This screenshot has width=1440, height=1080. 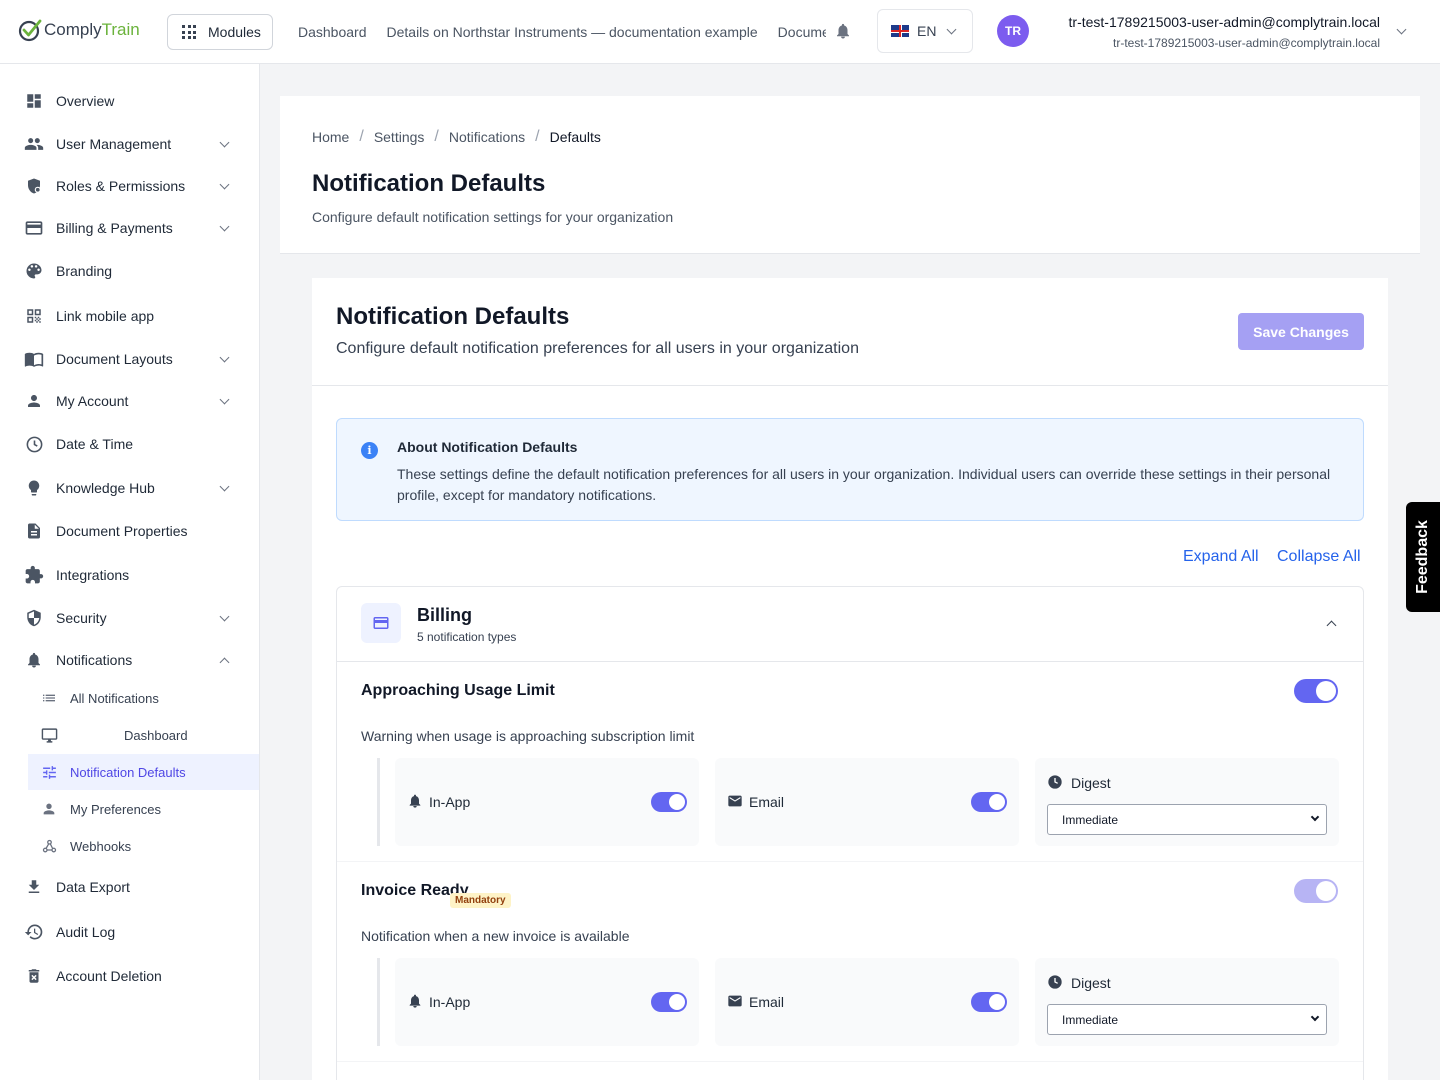 I want to click on sidebar-subitem-all-notifications: All Notifications, so click(x=143, y=698).